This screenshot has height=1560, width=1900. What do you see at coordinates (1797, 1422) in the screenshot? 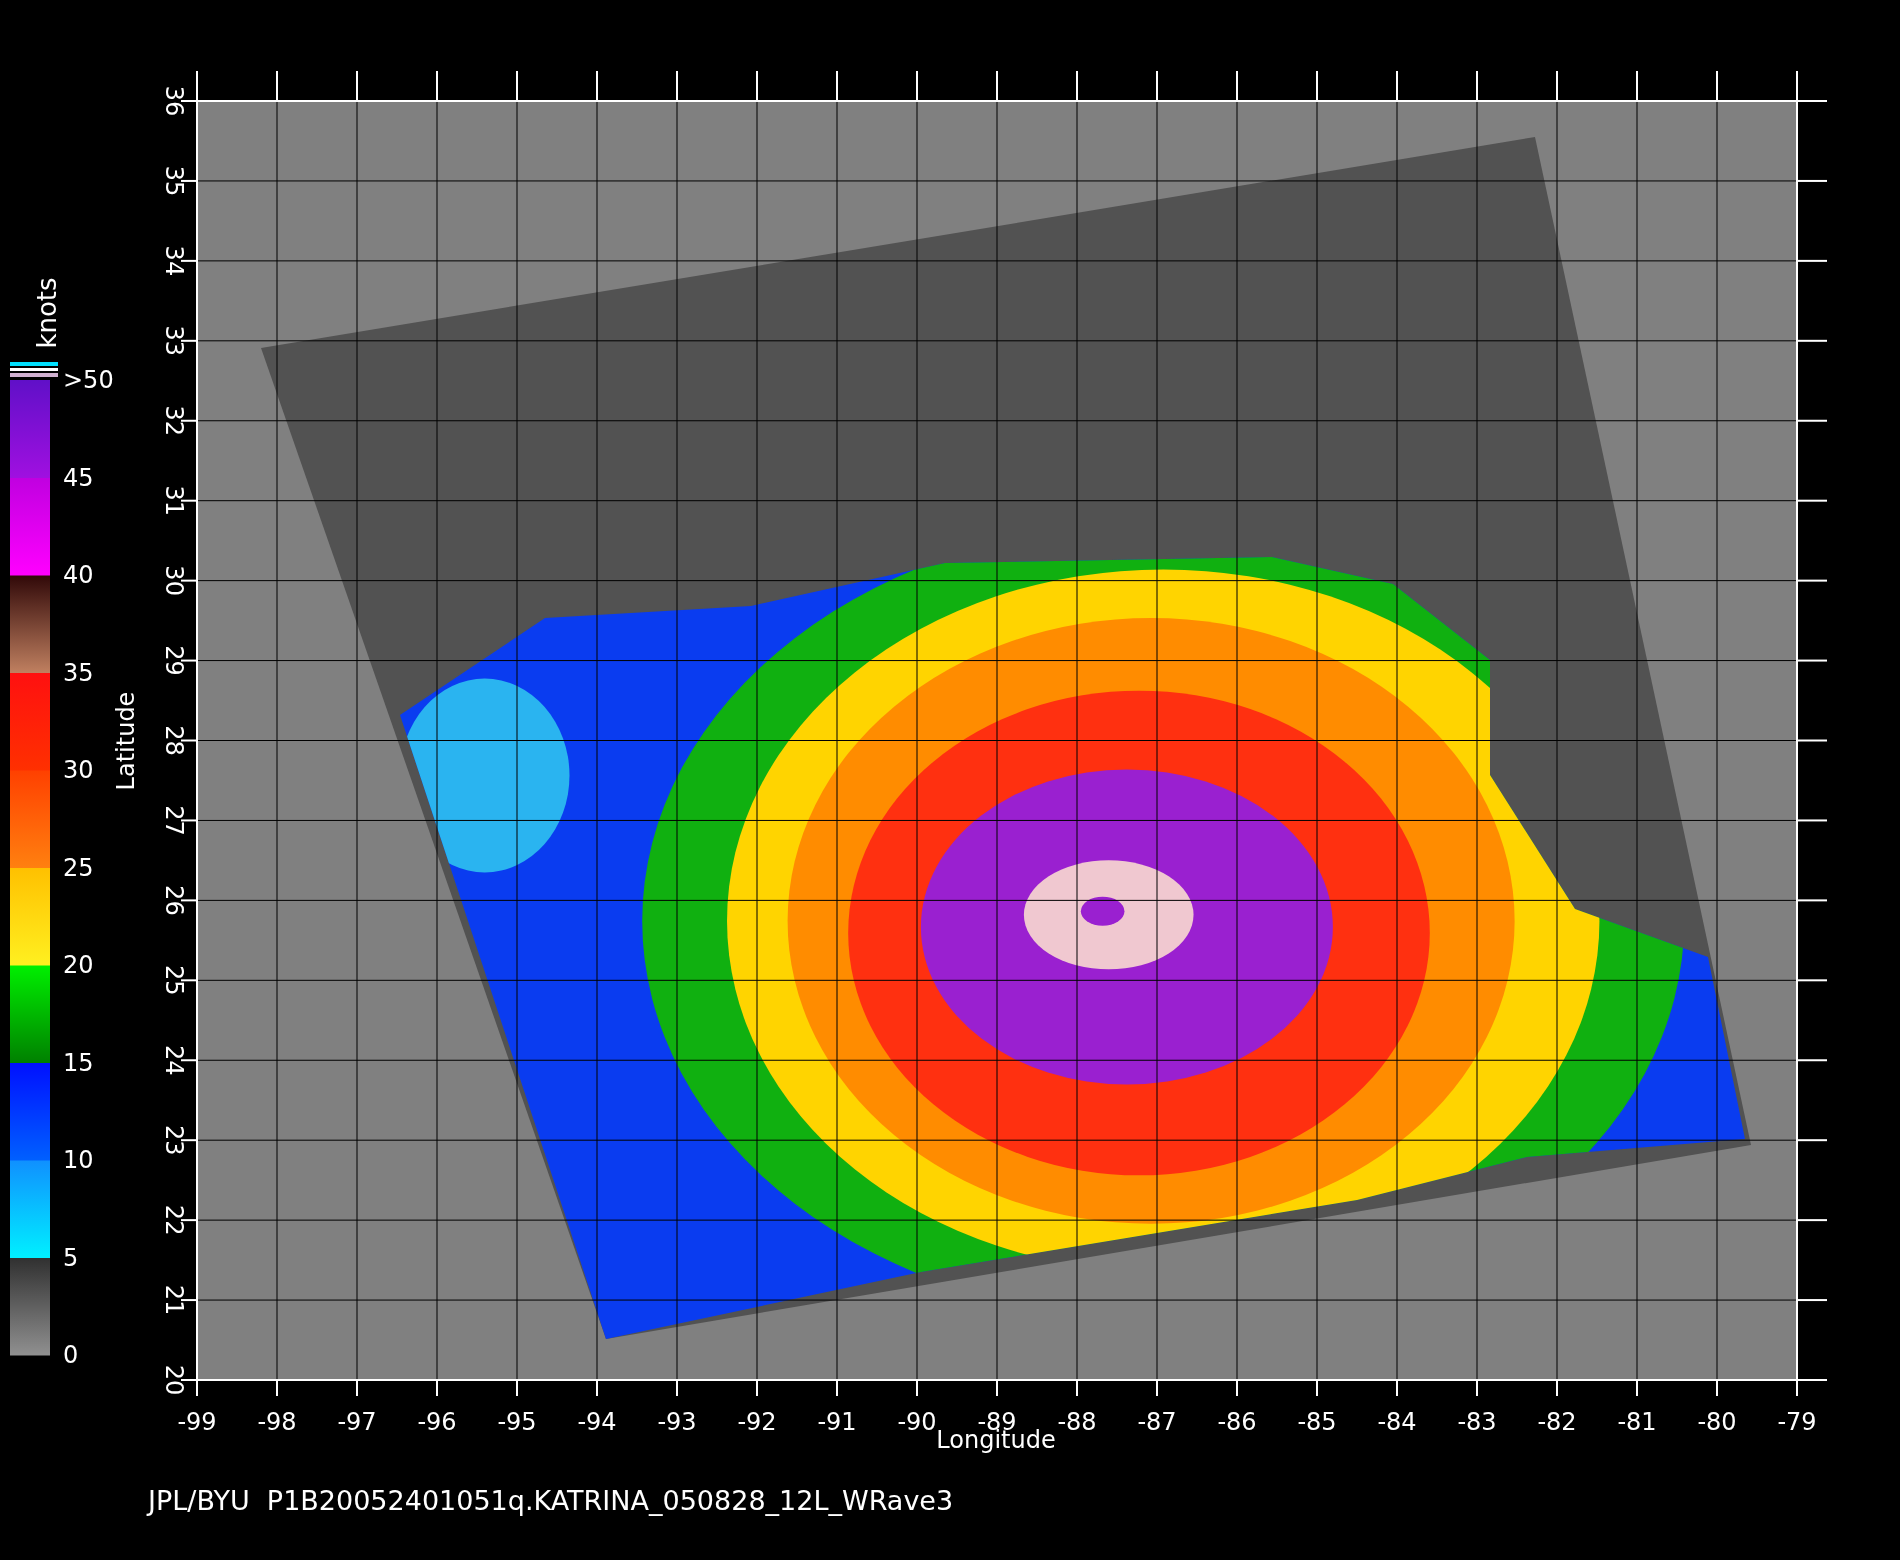
I see `x-tick-label: -79` at bounding box center [1797, 1422].